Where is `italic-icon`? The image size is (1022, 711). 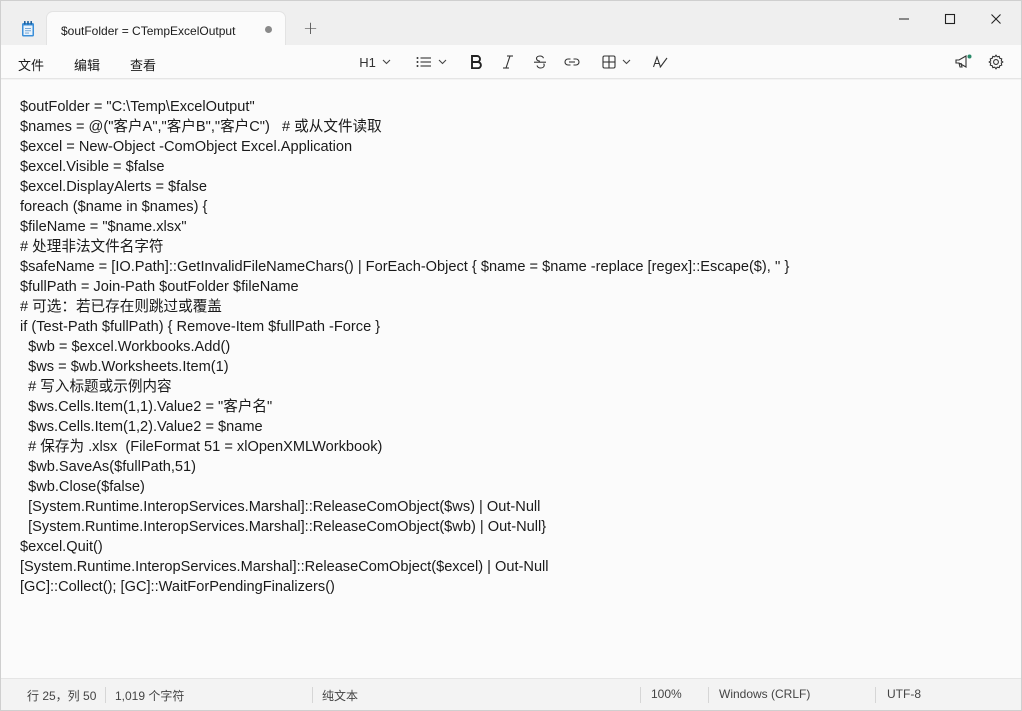
italic-icon is located at coordinates (508, 62).